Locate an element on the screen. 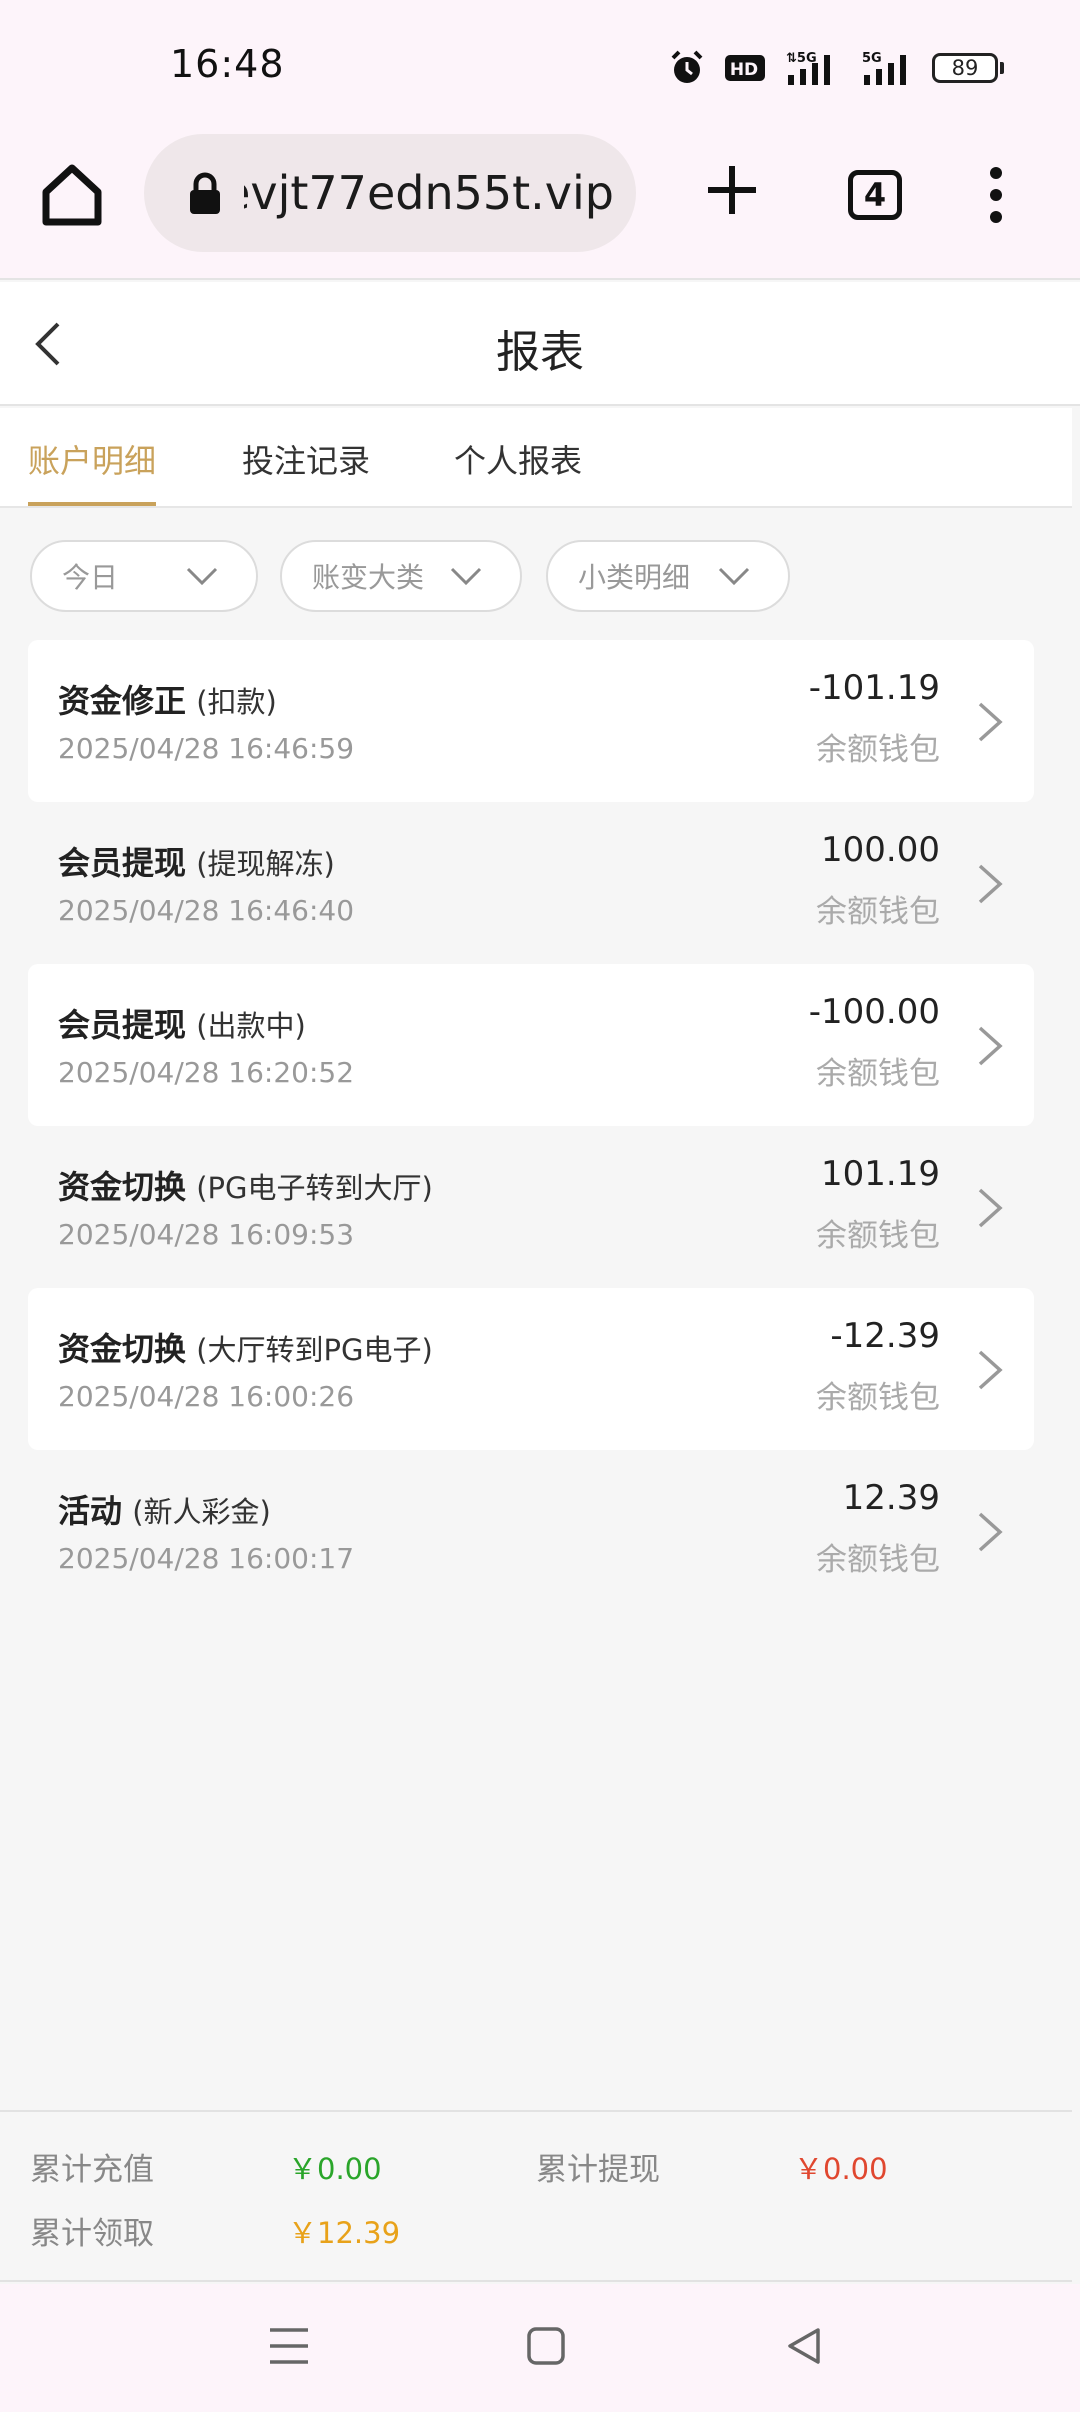 This screenshot has height=2412, width=1080. record-date: 2025/04/28 16:46:40 is located at coordinates (206, 910).